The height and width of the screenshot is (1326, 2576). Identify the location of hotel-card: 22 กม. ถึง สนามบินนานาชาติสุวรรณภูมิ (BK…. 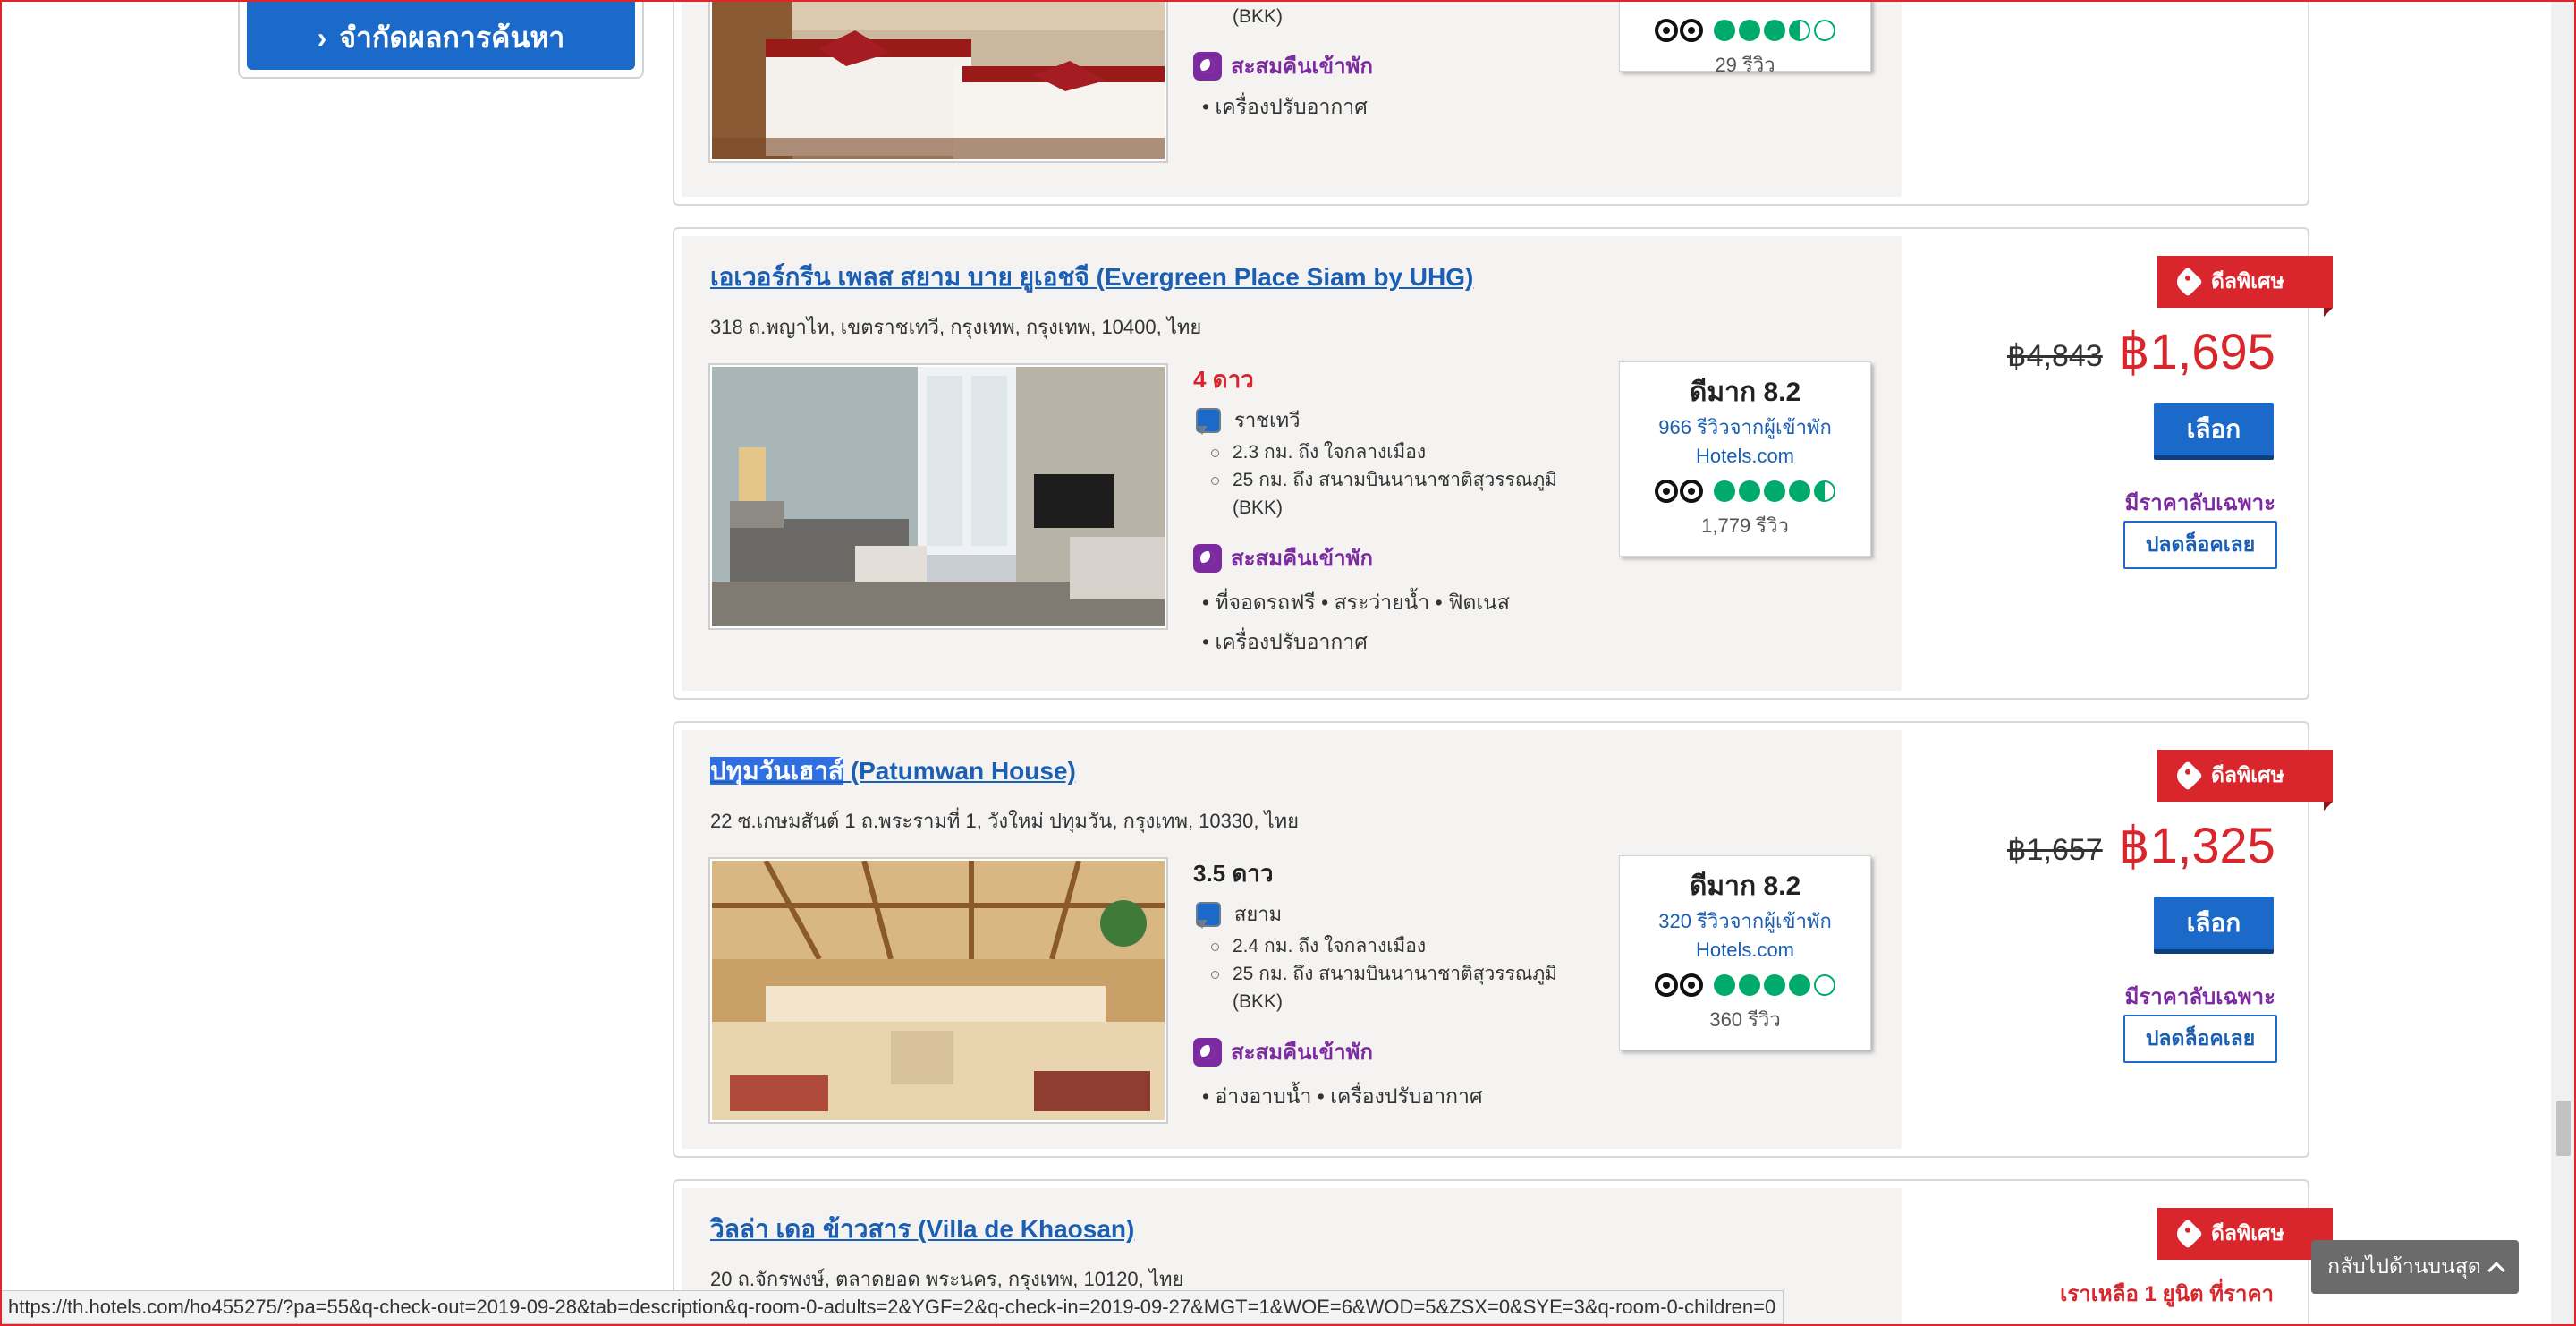
(1491, 103).